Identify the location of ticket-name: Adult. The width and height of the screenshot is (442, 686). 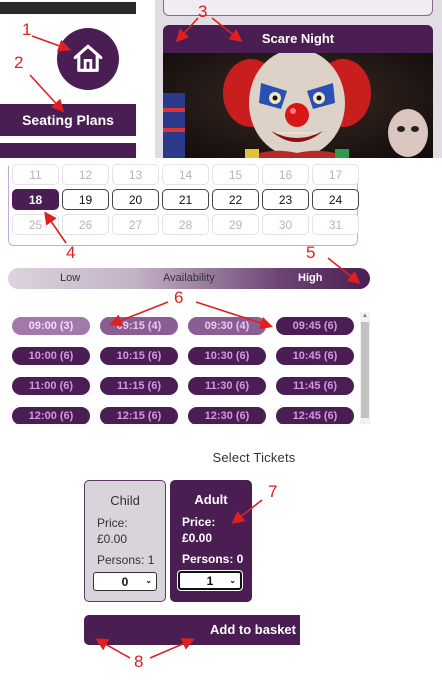
(211, 499).